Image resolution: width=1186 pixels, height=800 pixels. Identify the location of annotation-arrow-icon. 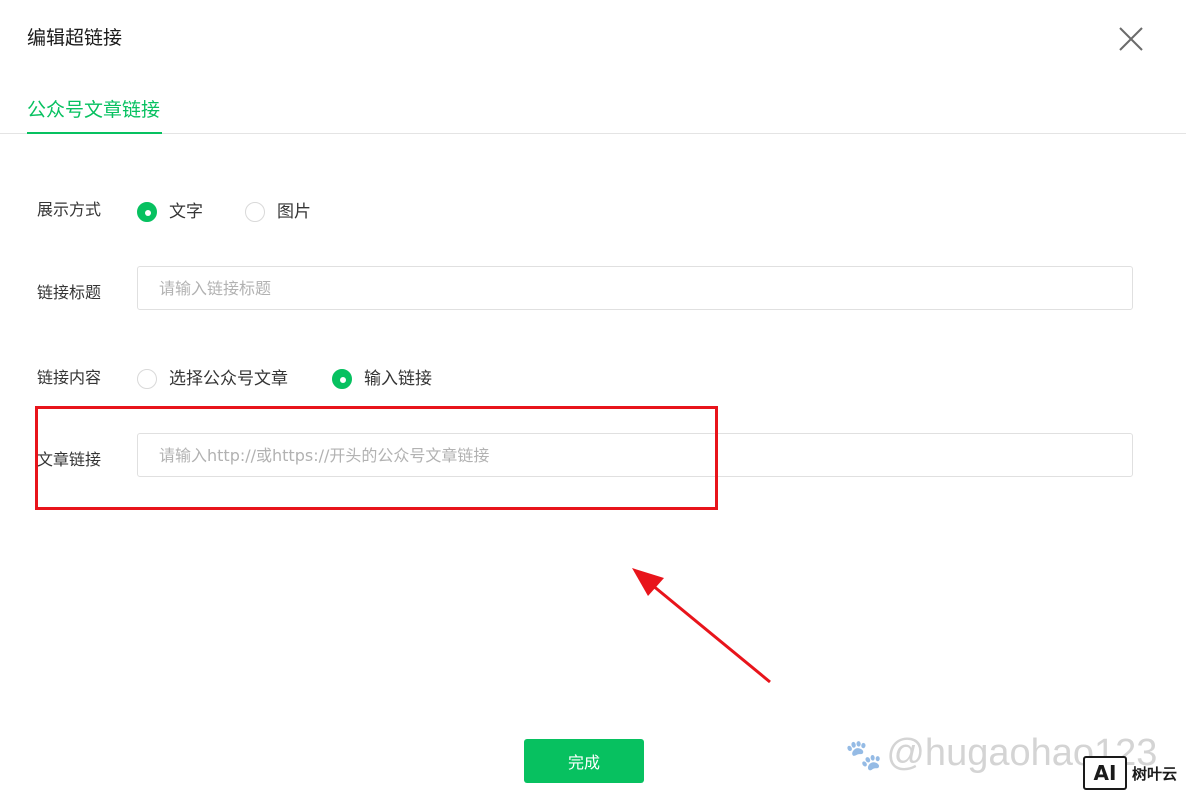
(701, 626).